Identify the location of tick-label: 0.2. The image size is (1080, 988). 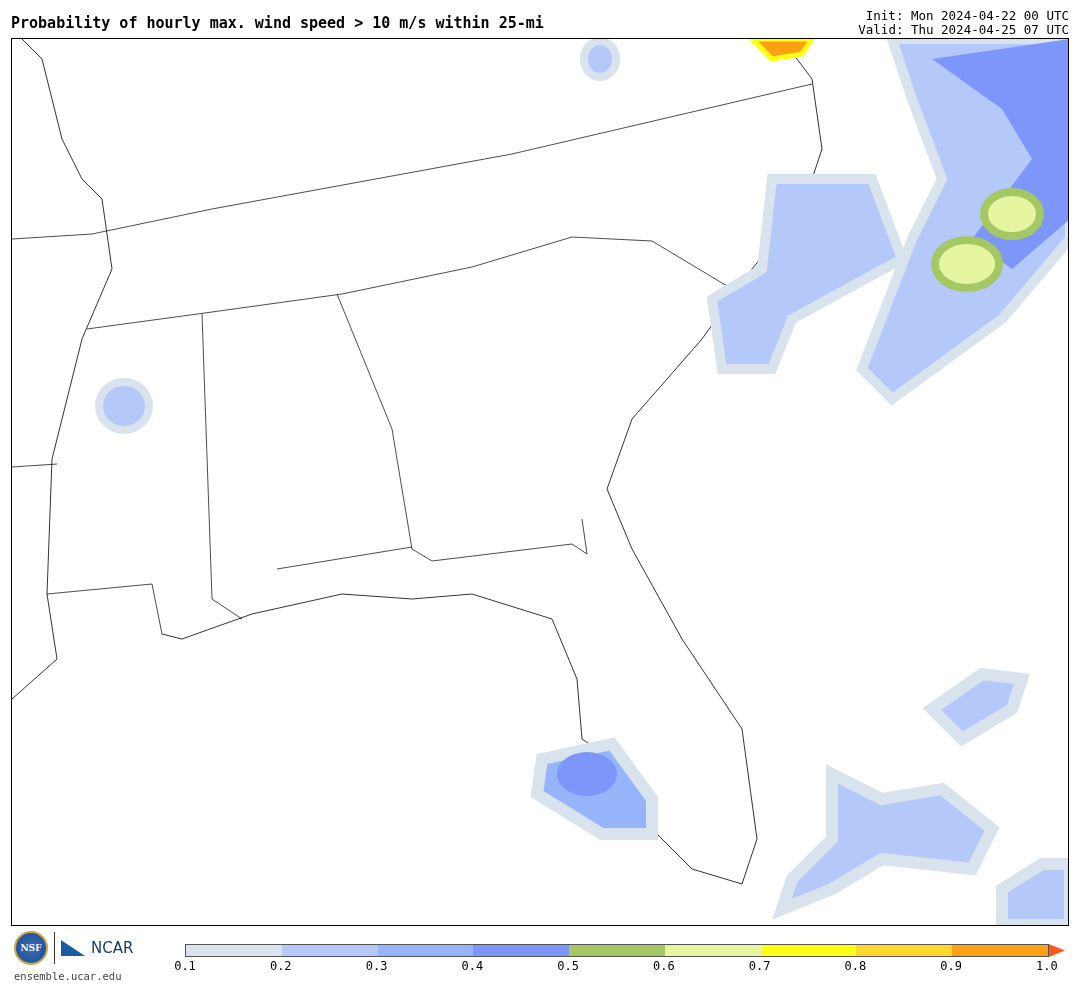
(280, 966).